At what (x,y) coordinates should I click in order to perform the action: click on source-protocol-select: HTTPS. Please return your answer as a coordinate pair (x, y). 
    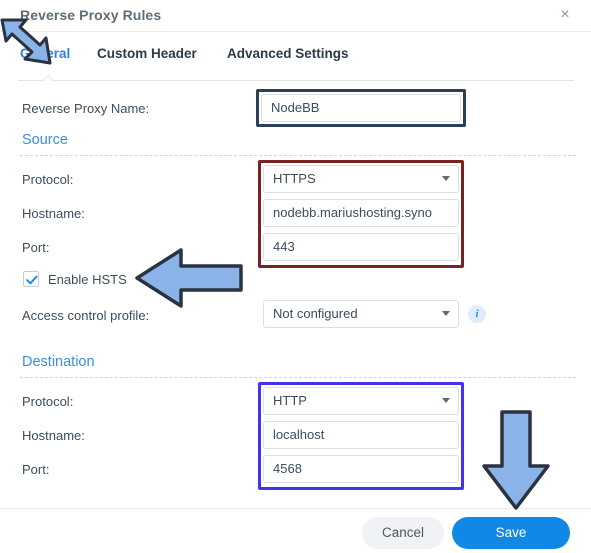
    Looking at the image, I should click on (361, 179).